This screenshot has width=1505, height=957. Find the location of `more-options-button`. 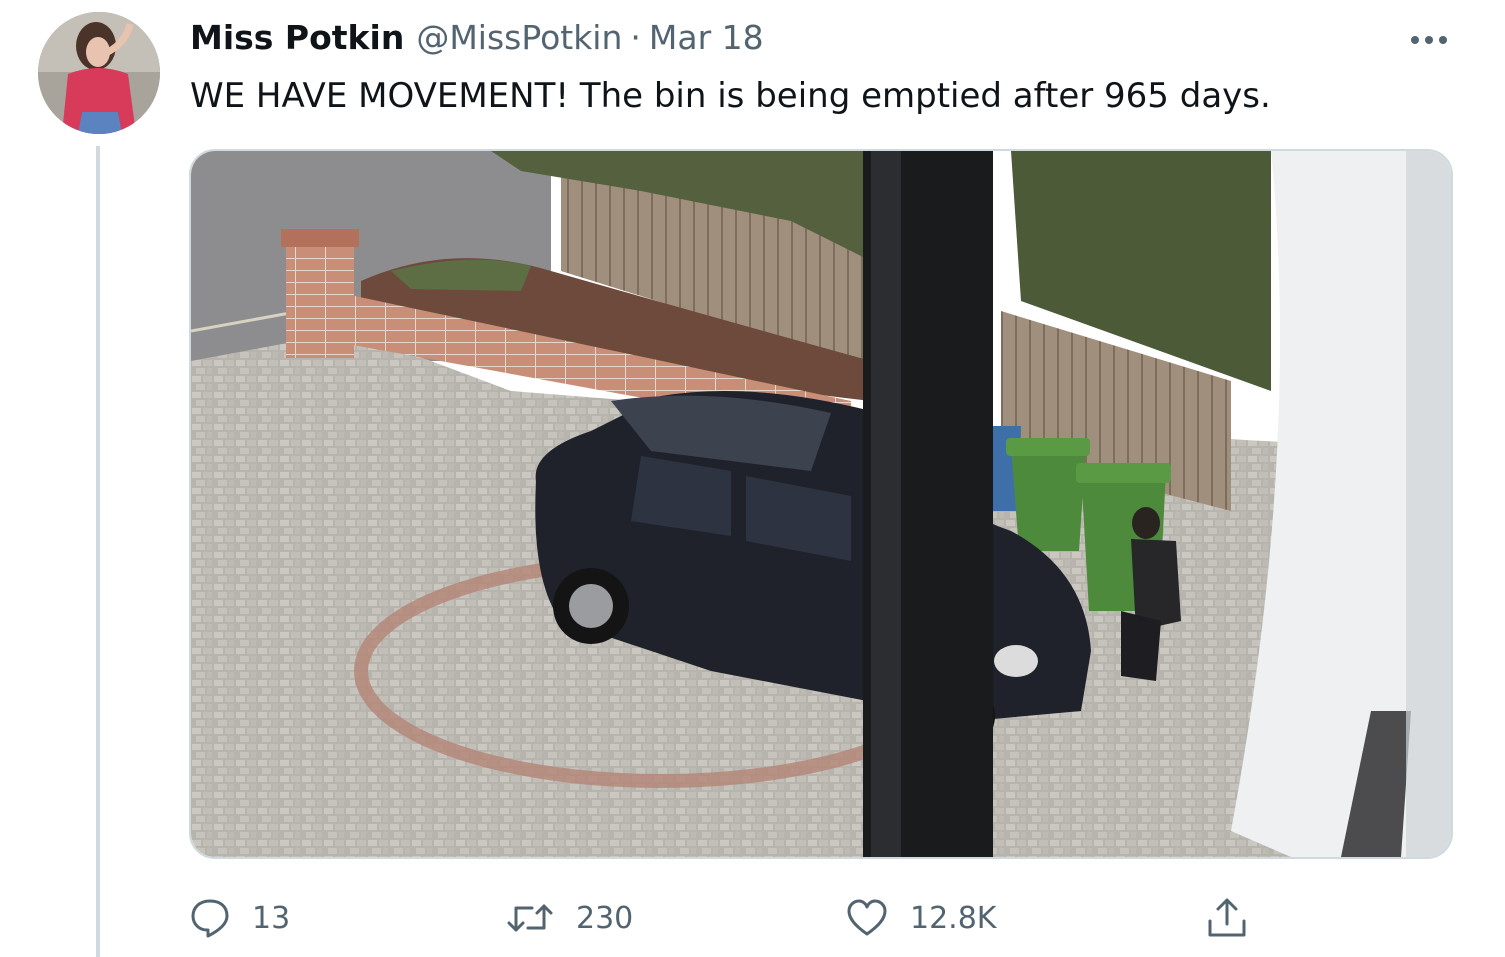

more-options-button is located at coordinates (1429, 40).